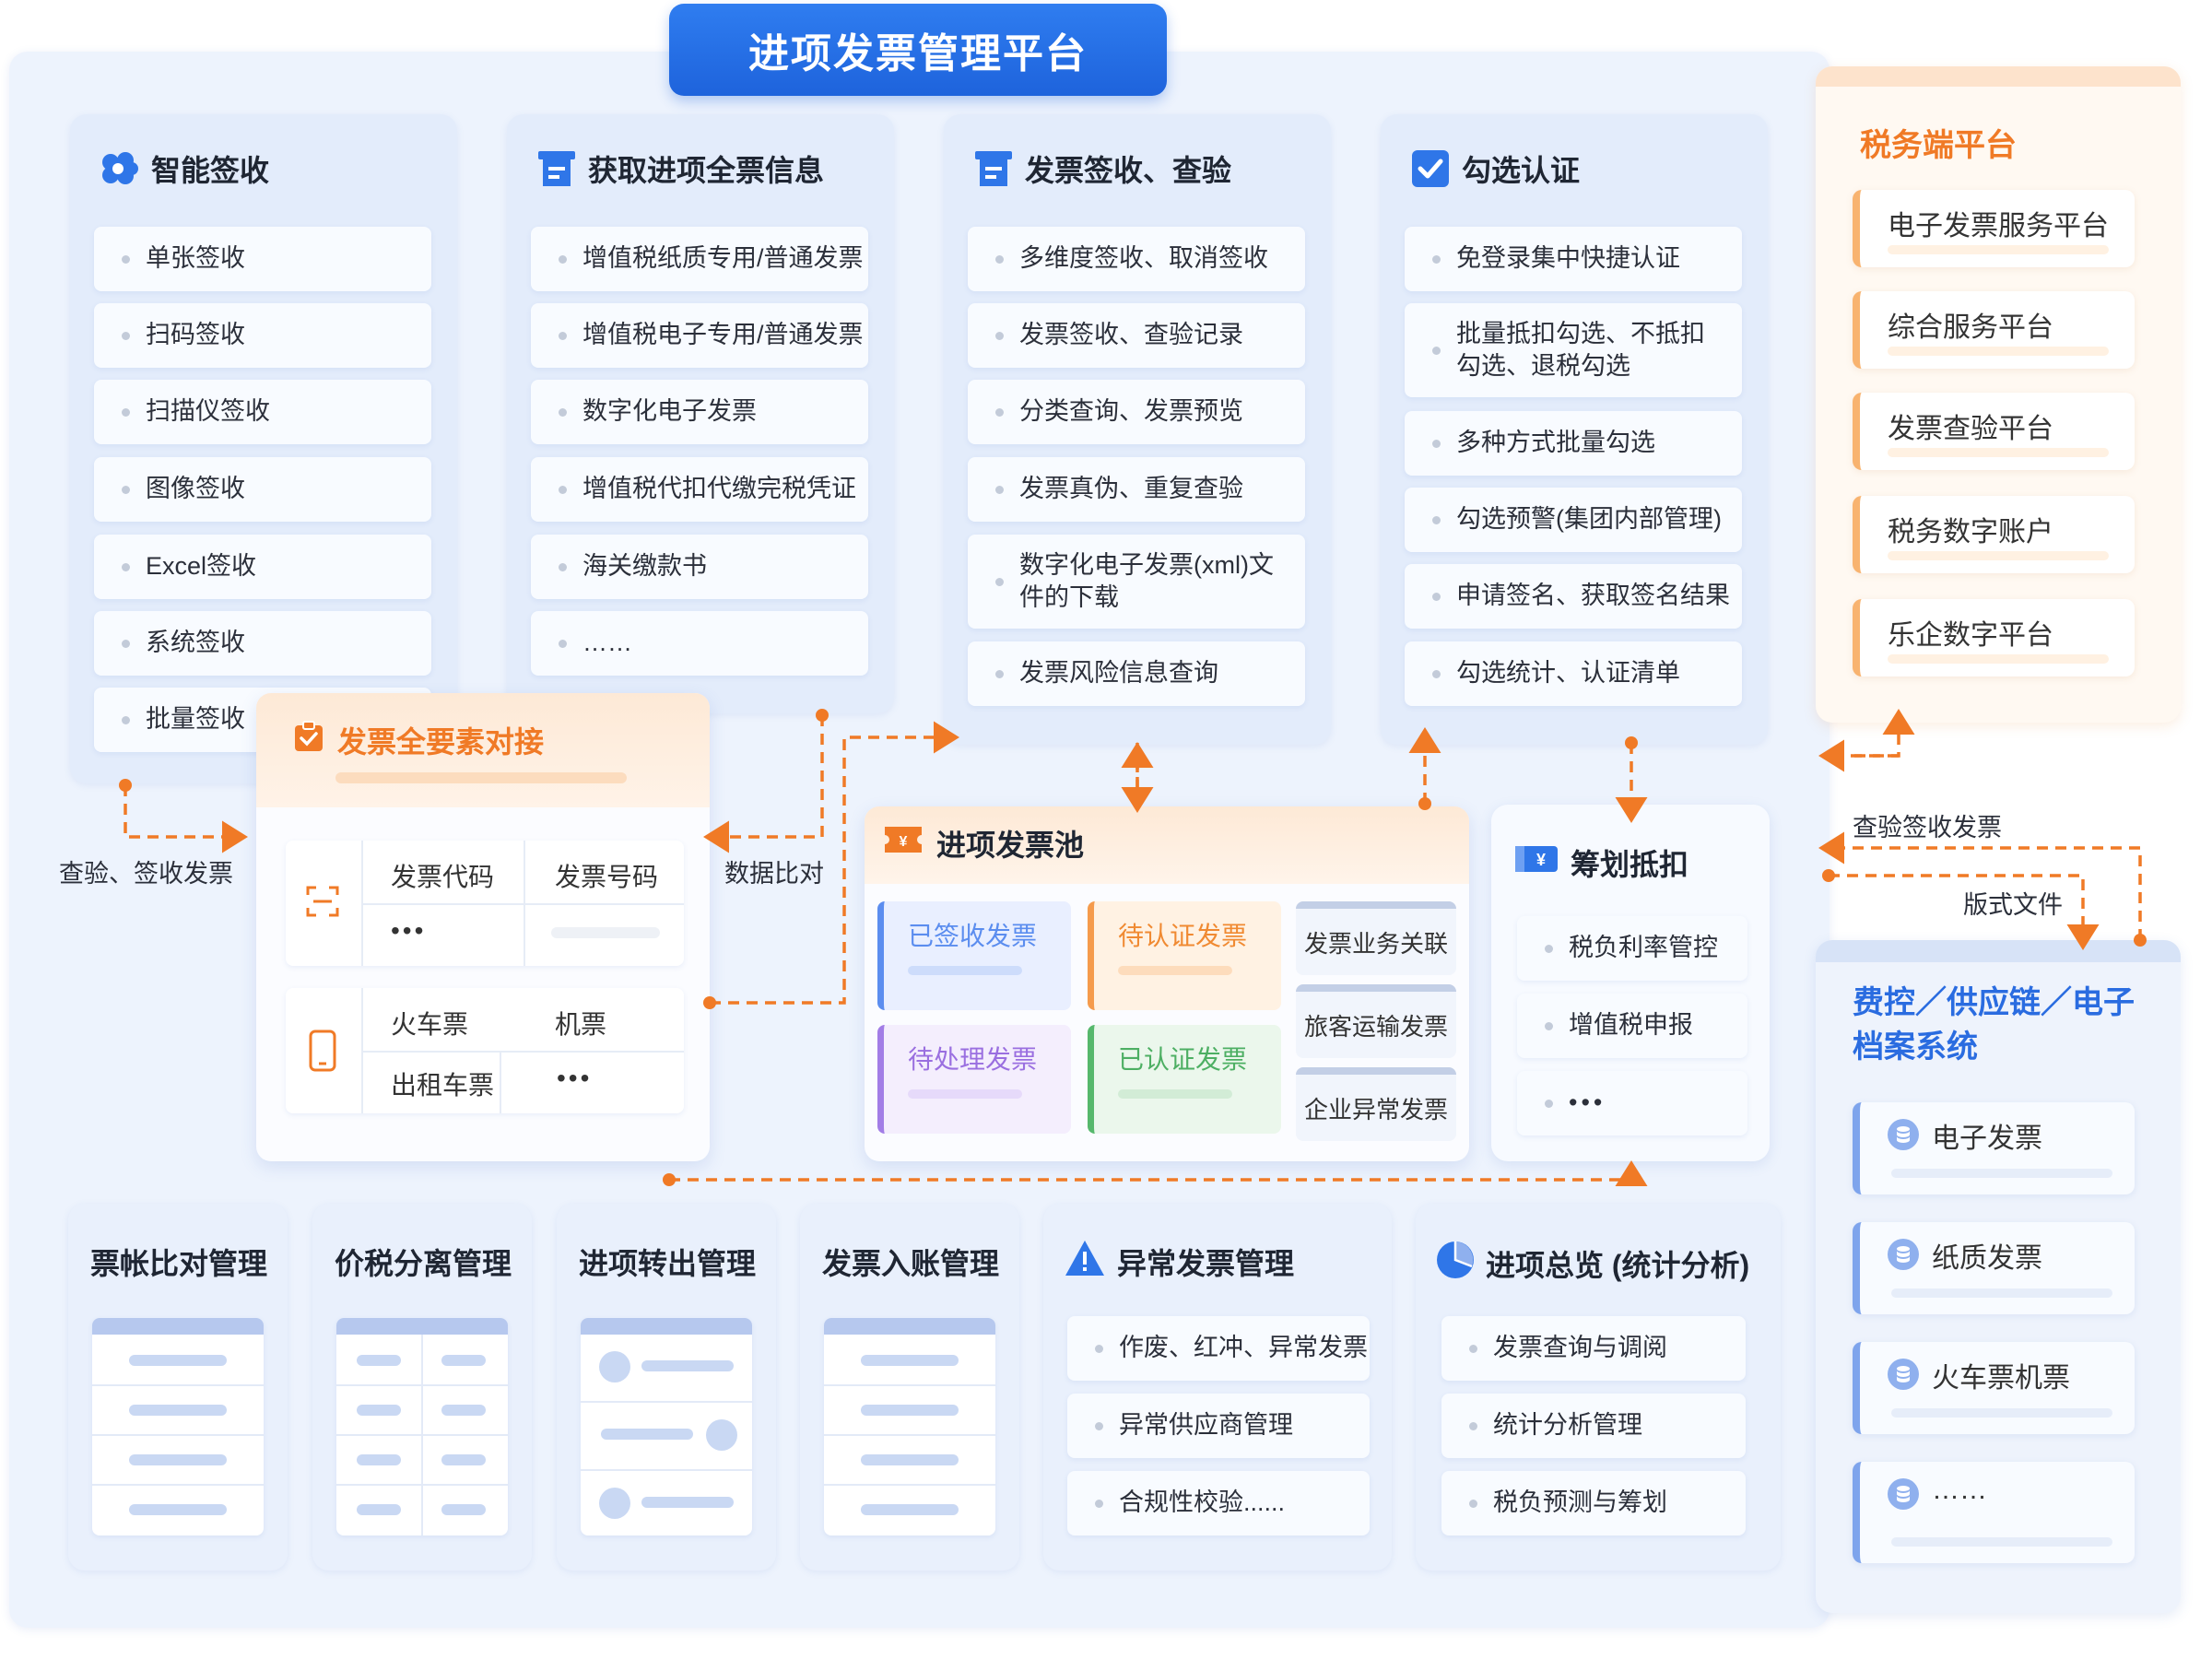  What do you see at coordinates (993, 168) in the screenshot?
I see `document-icon` at bounding box center [993, 168].